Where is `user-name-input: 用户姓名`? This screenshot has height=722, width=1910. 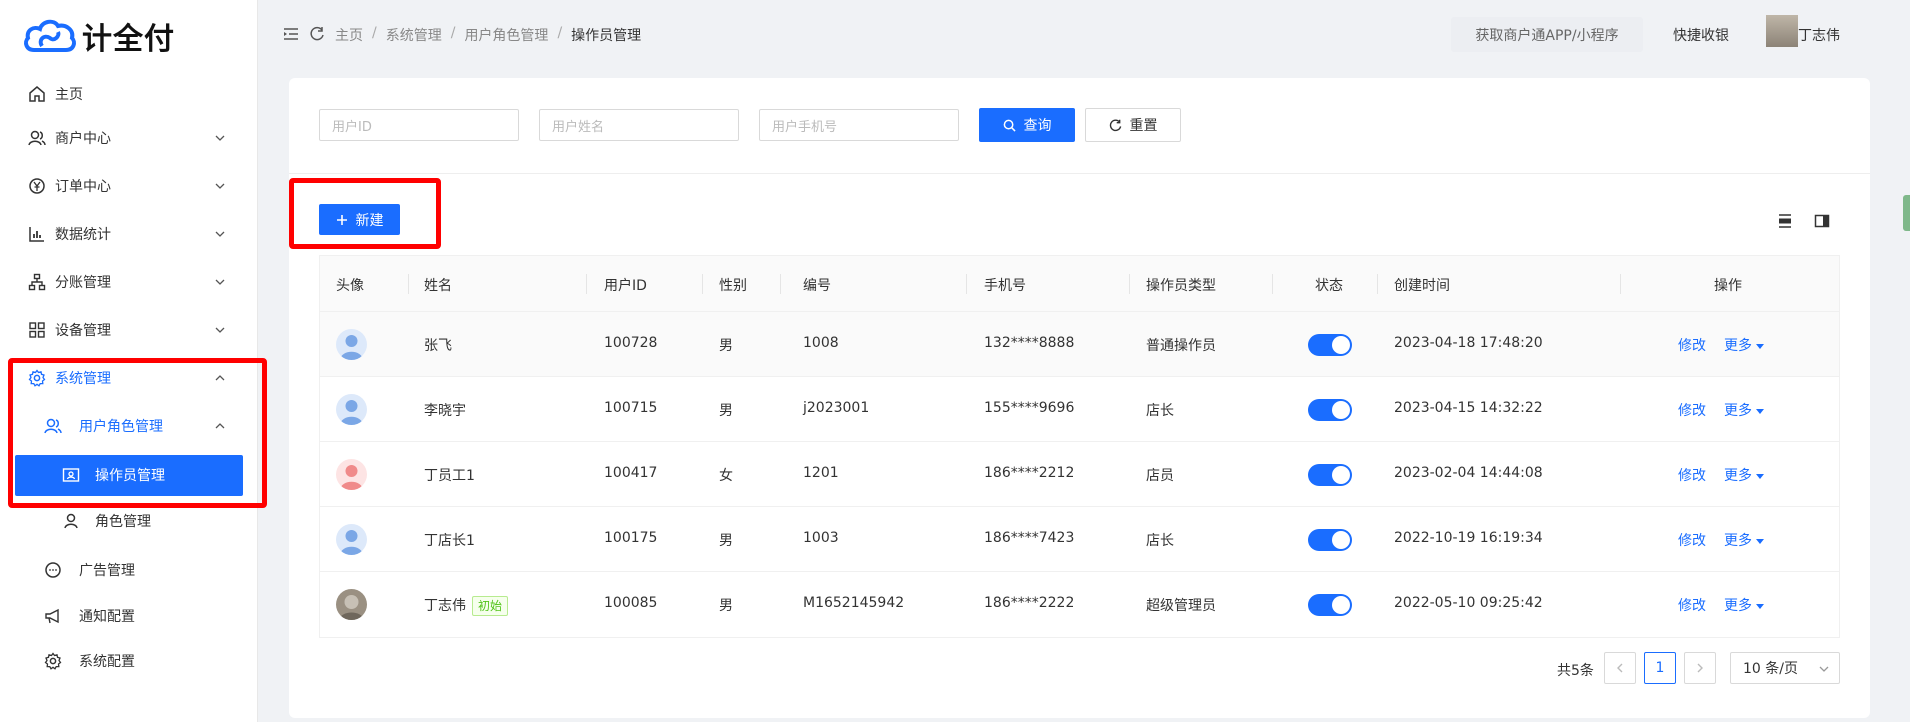 user-name-input: 用户姓名 is located at coordinates (639, 125).